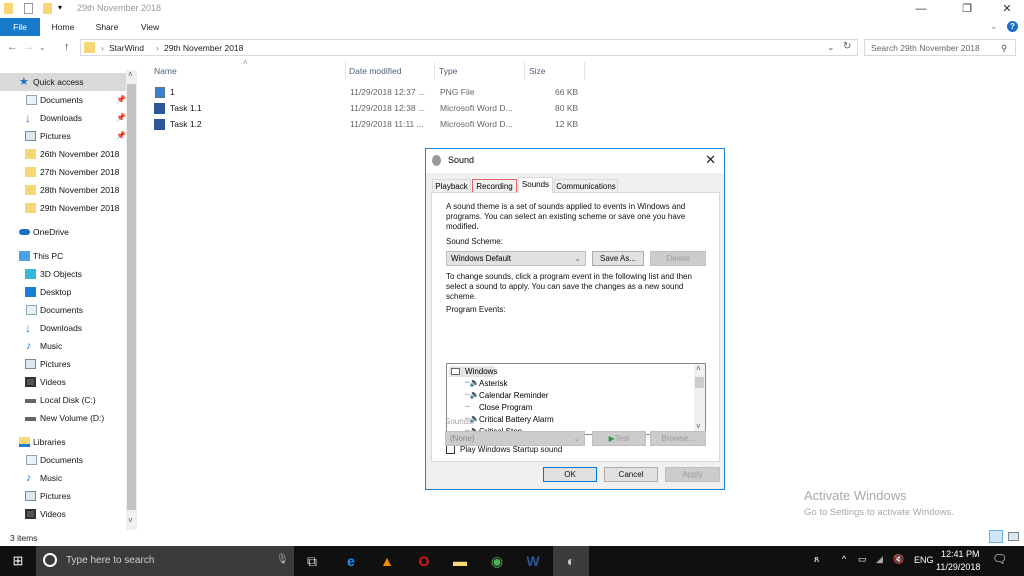 The image size is (1024, 576). What do you see at coordinates (63, 382) in the screenshot?
I see `sidebar-item-videos: Videos` at bounding box center [63, 382].